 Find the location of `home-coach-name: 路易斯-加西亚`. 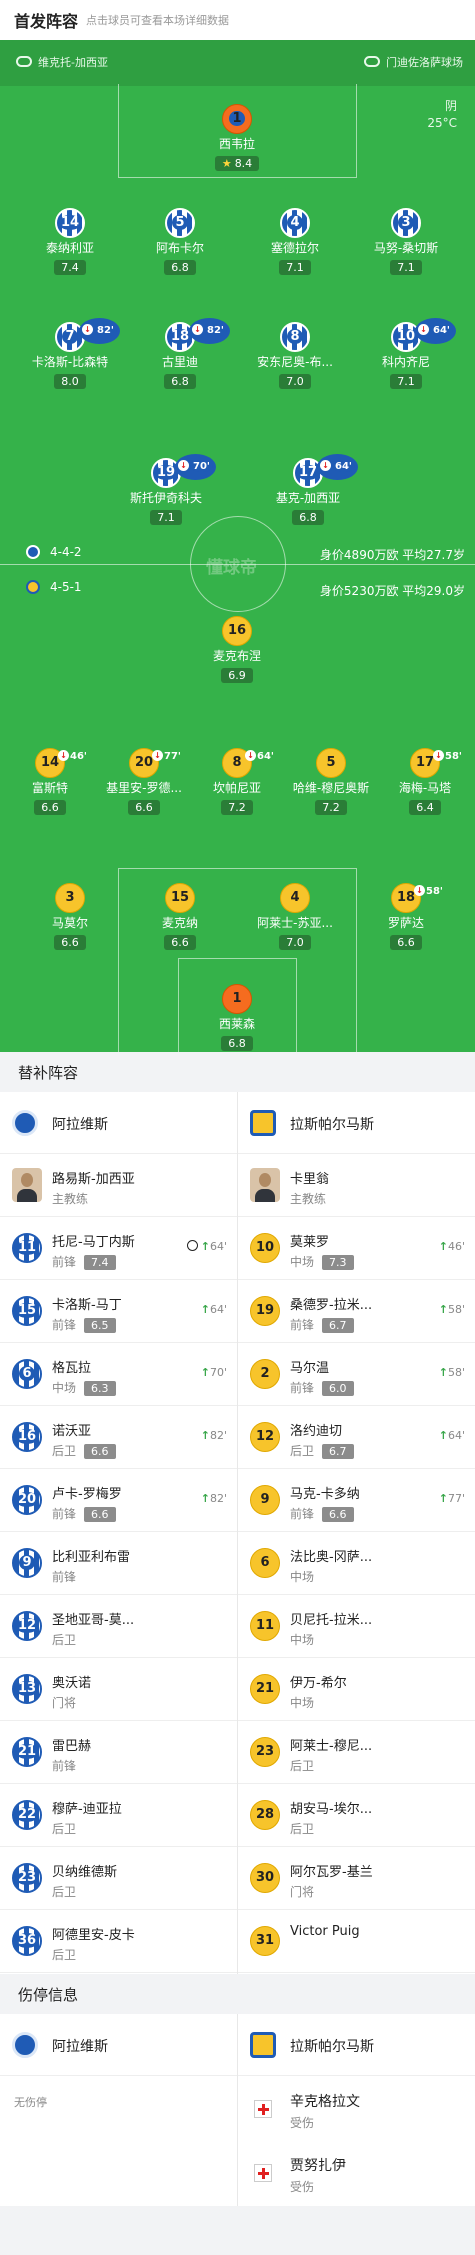

home-coach-name: 路易斯-加西亚 is located at coordinates (93, 1179).